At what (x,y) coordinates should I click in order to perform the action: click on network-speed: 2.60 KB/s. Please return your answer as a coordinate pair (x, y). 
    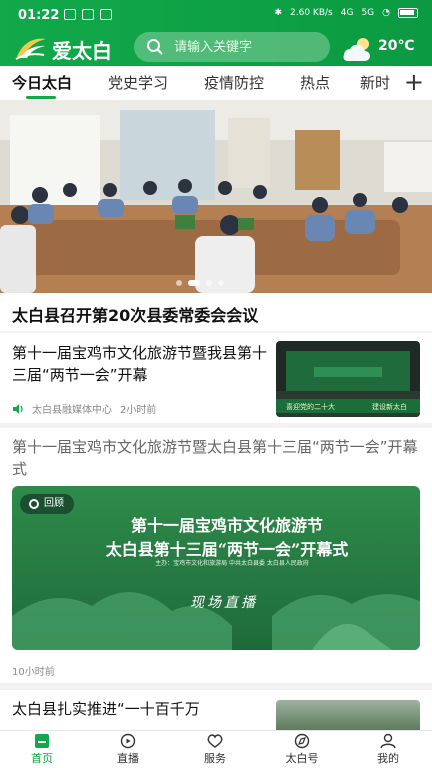
    Looking at the image, I should click on (311, 13).